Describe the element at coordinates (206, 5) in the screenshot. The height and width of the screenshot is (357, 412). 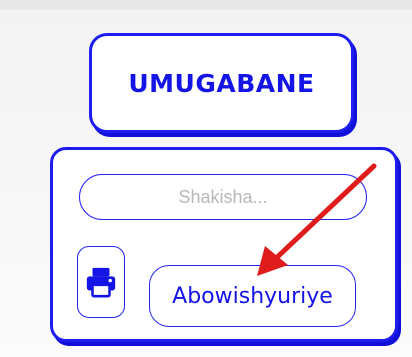
I see `top-bar` at that location.